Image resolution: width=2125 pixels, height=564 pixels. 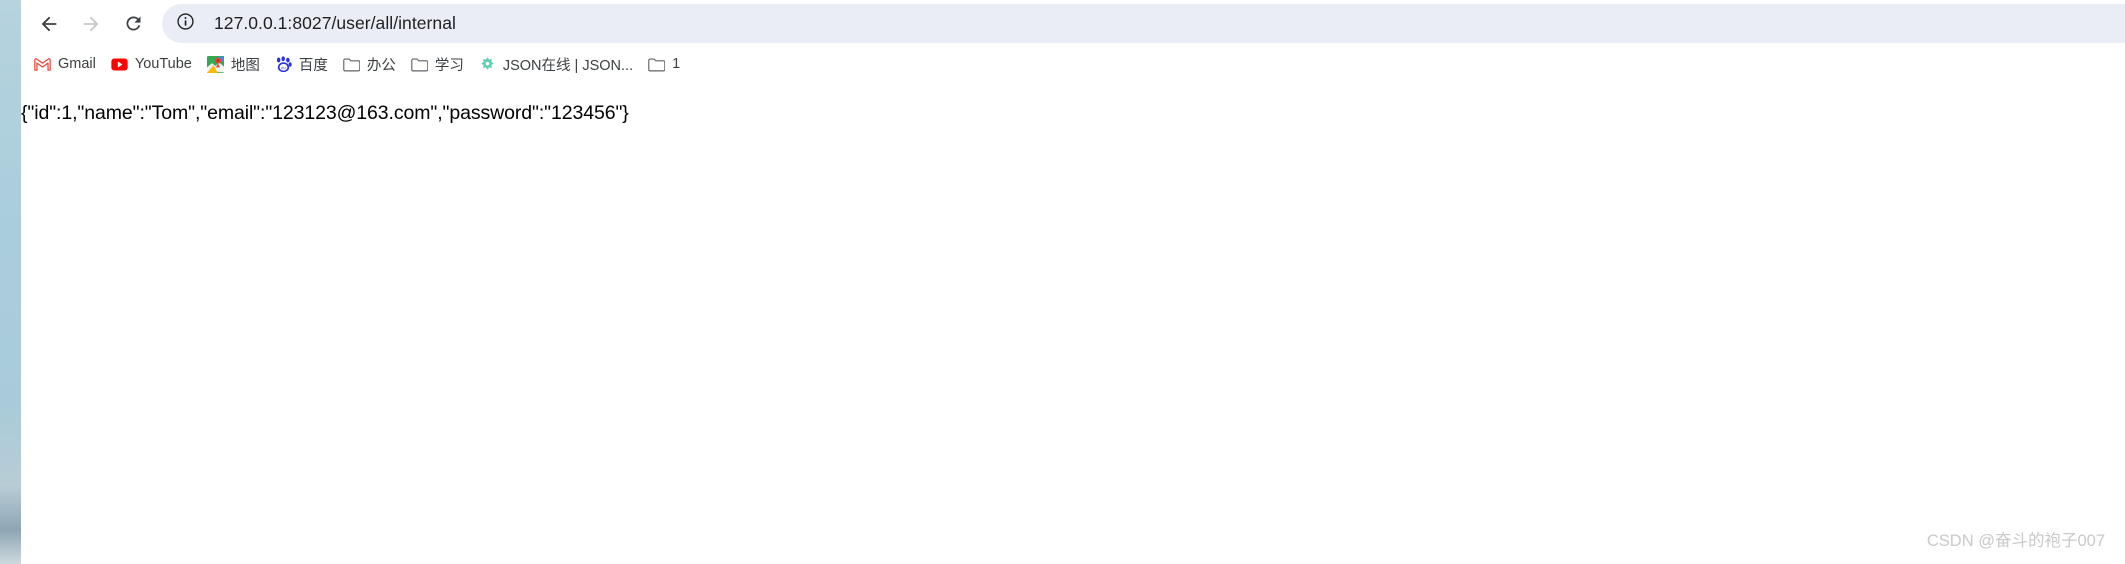 What do you see at coordinates (1143, 23) in the screenshot?
I see `address-bar: 127.0.0.1:8027/user/all/internal` at bounding box center [1143, 23].